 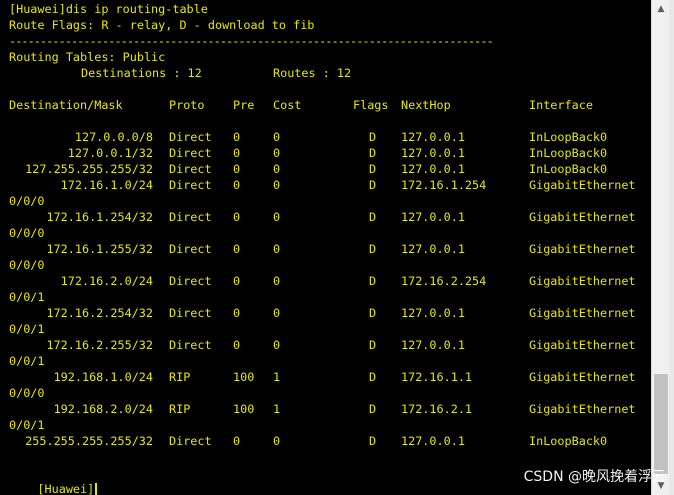 I want to click on route-destination: 172.16.1.254/32, so click(x=99, y=217).